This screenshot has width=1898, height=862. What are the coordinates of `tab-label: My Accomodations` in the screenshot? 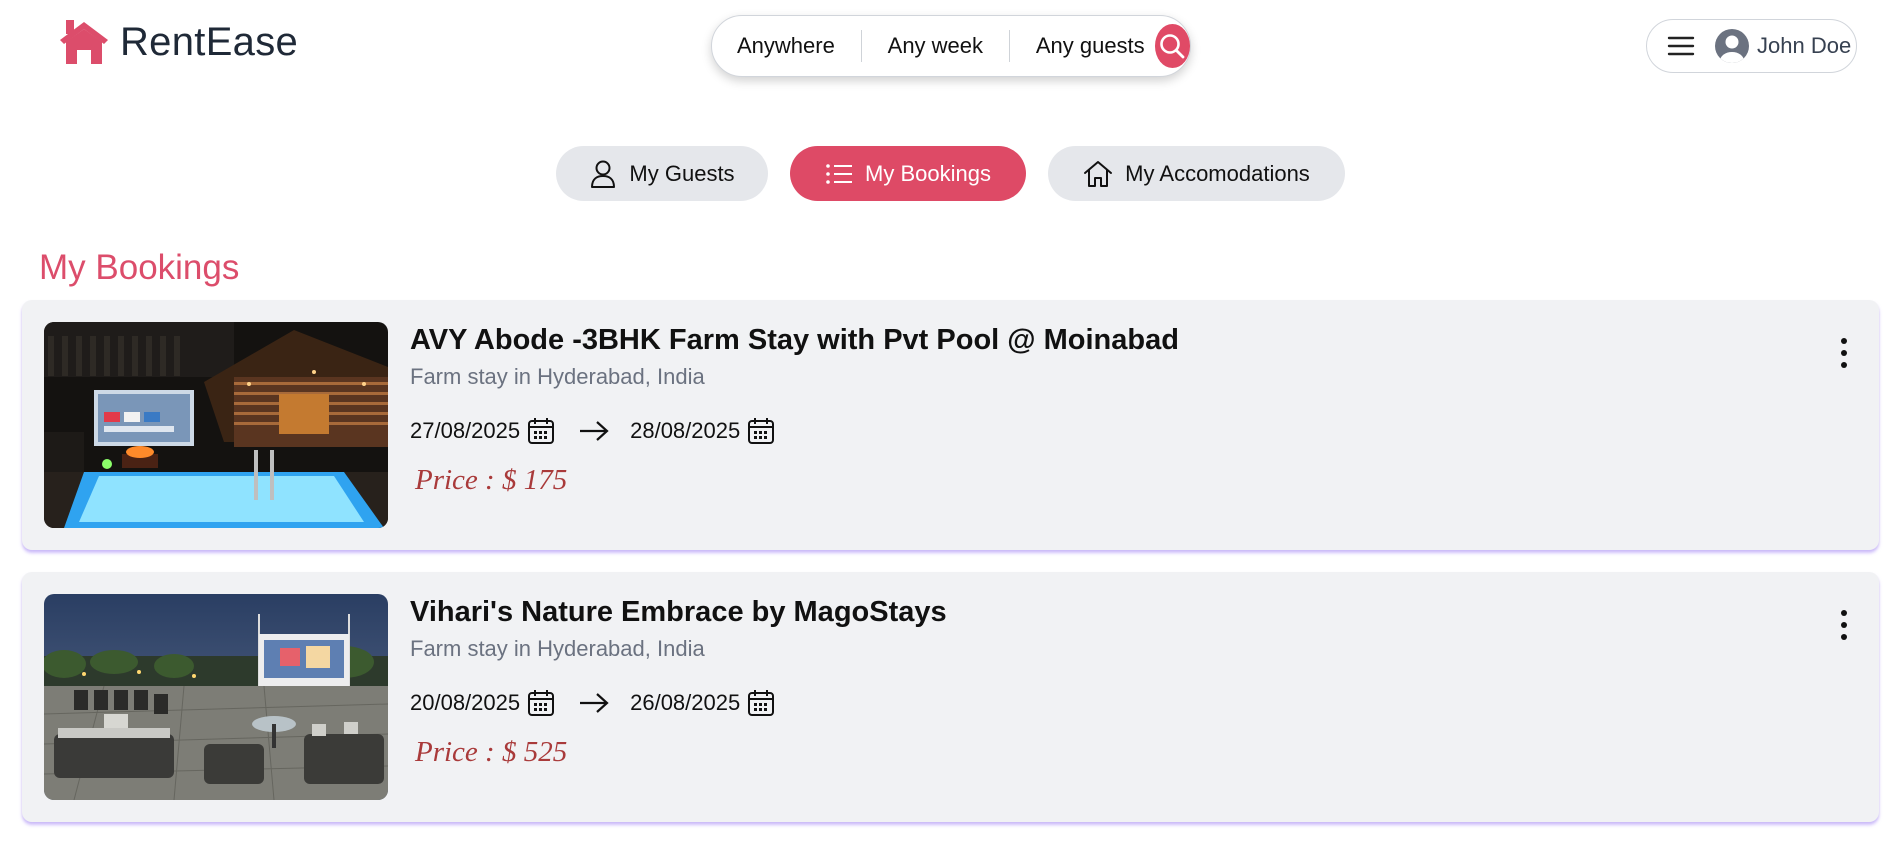 It's located at (1217, 173).